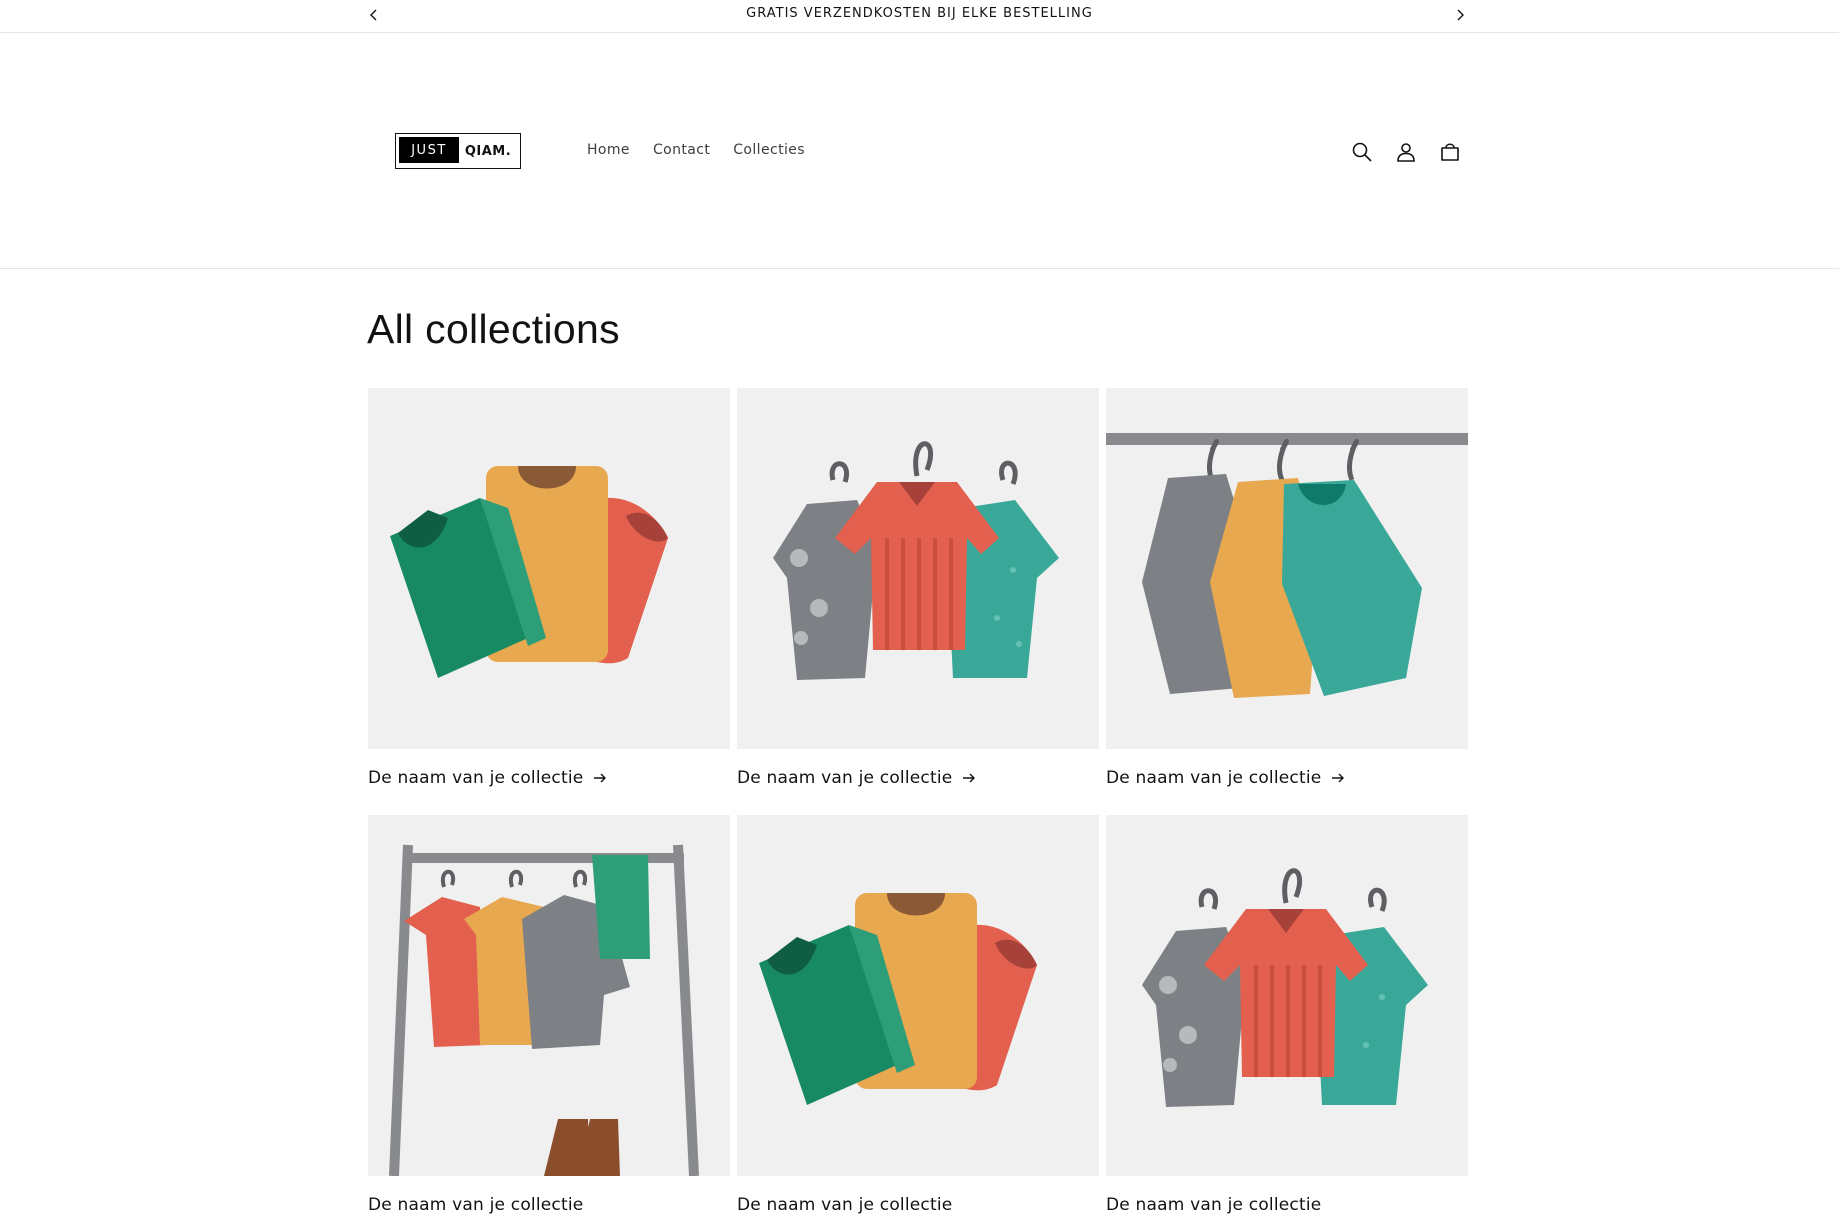  I want to click on logo-left-text: JUST, so click(429, 150).